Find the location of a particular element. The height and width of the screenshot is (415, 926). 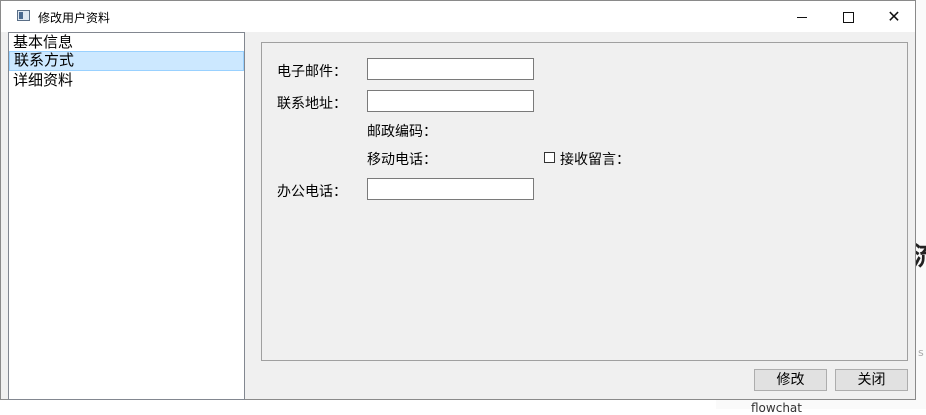

minimize-button is located at coordinates (802, 16).